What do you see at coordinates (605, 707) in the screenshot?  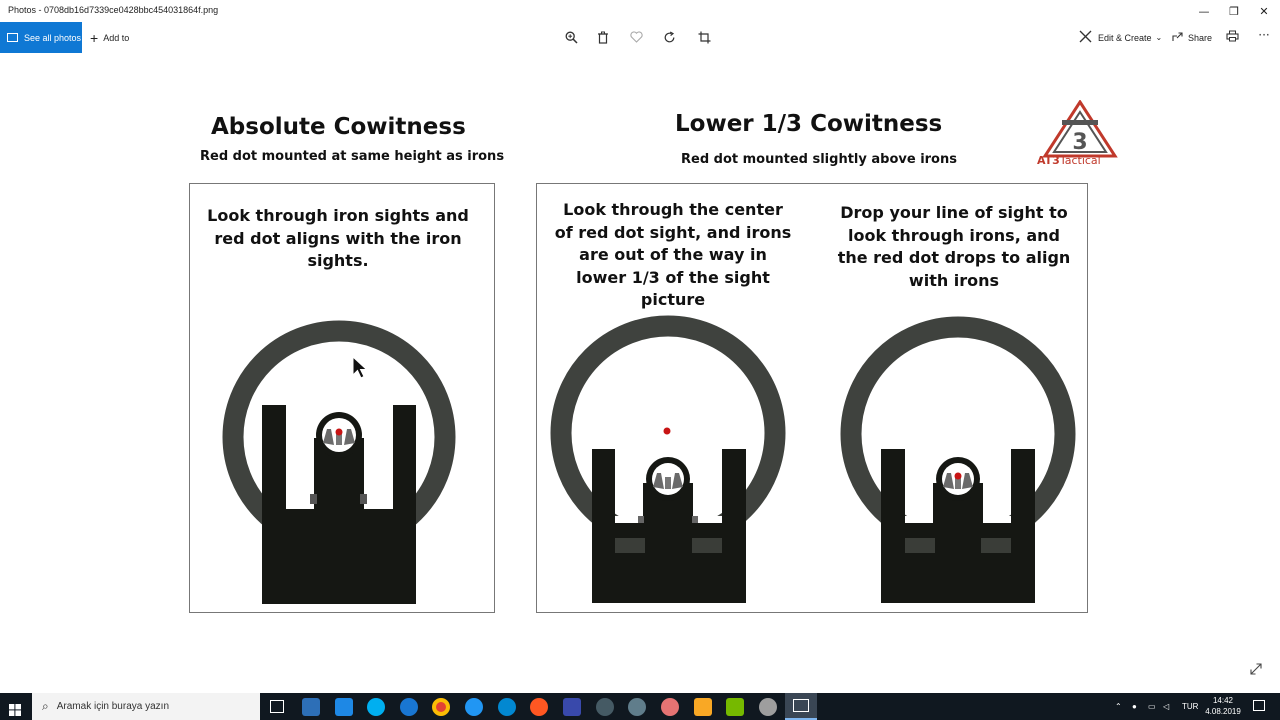 I see `steam-icon` at bounding box center [605, 707].